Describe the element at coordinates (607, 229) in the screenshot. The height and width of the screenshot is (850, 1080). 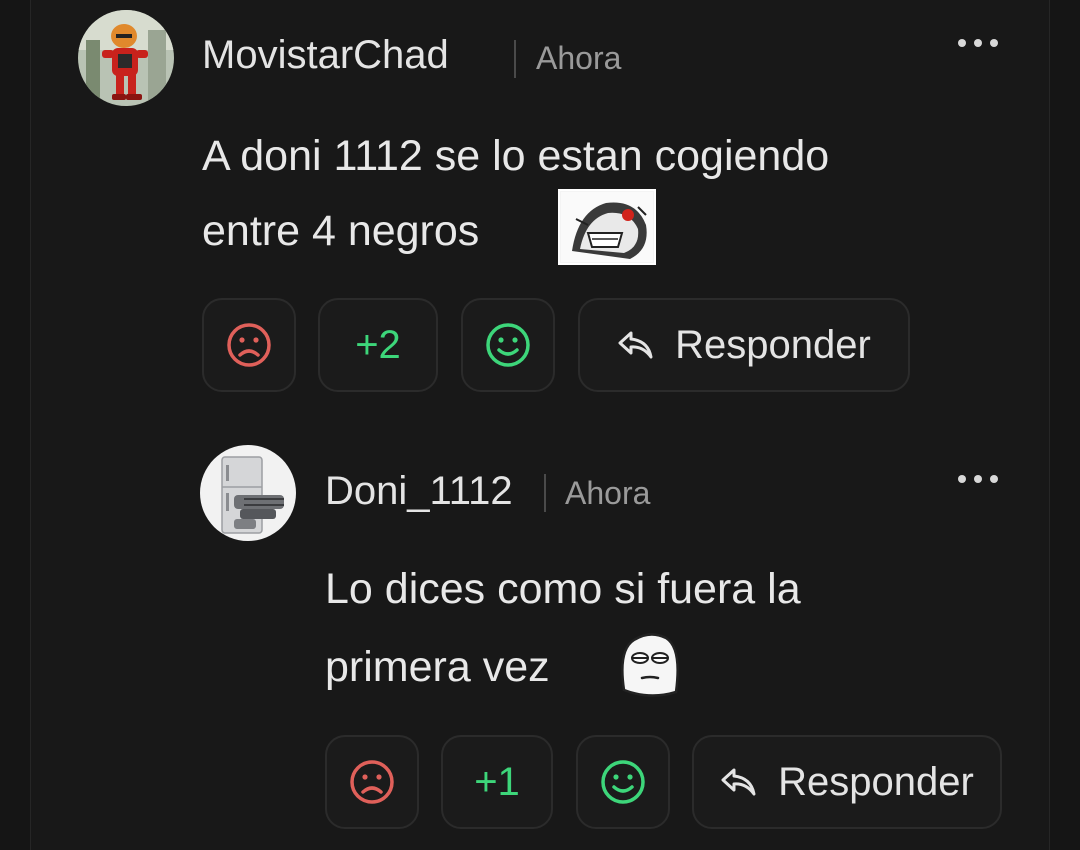
I see `rage-face-emote-icon` at that location.